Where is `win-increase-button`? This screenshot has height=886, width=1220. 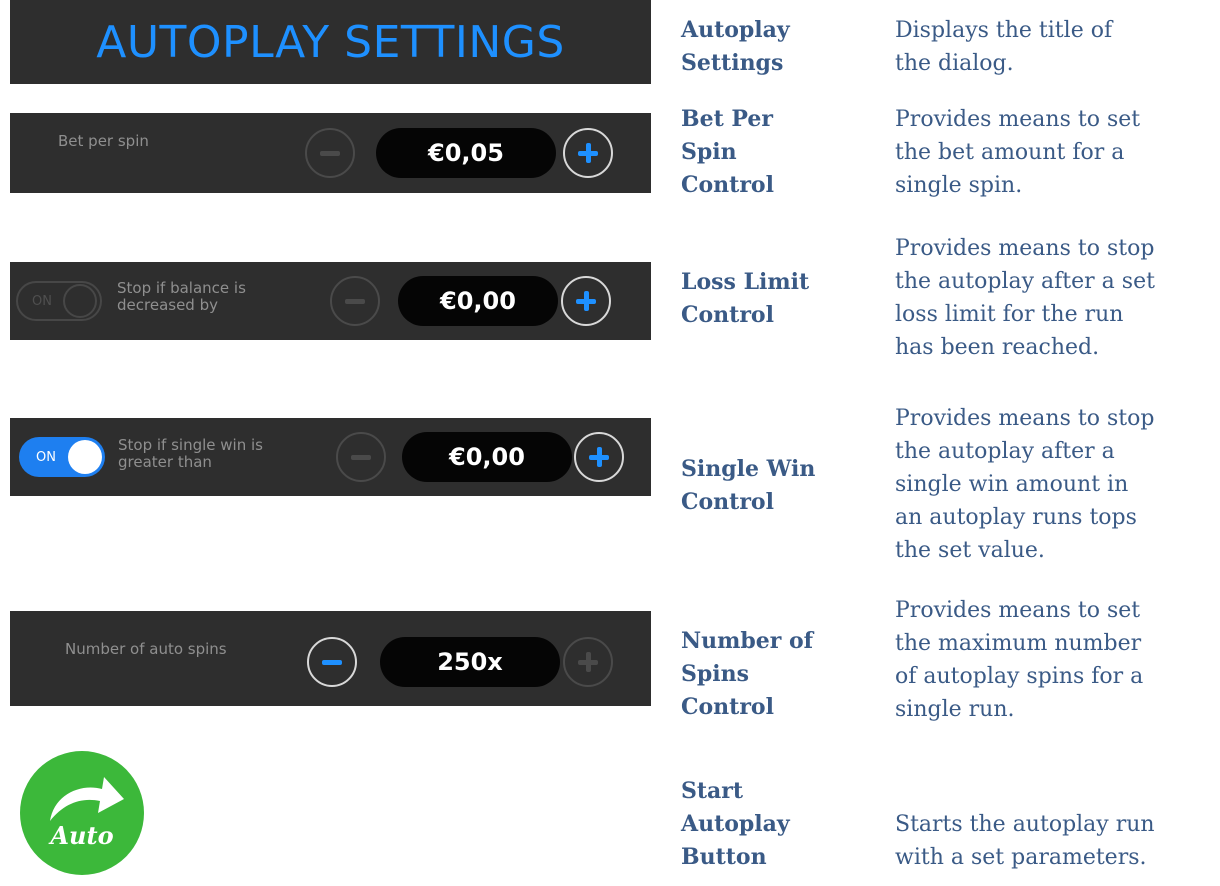
win-increase-button is located at coordinates (599, 457).